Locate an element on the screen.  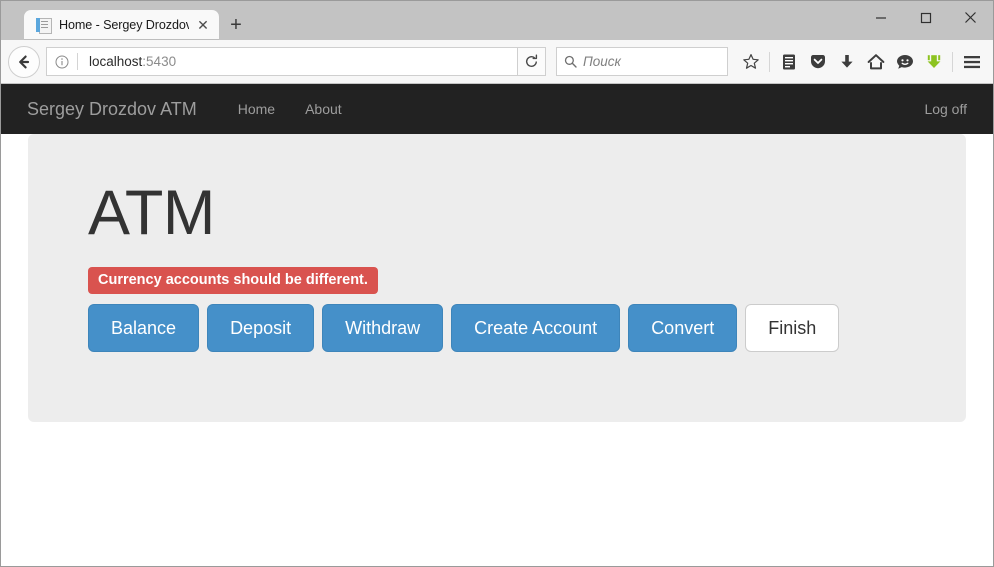
feedback-smiley-icon is located at coordinates (904, 62).